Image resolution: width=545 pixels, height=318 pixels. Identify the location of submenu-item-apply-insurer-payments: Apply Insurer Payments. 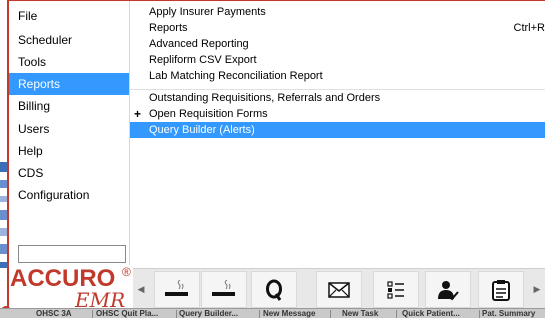
(337, 12).